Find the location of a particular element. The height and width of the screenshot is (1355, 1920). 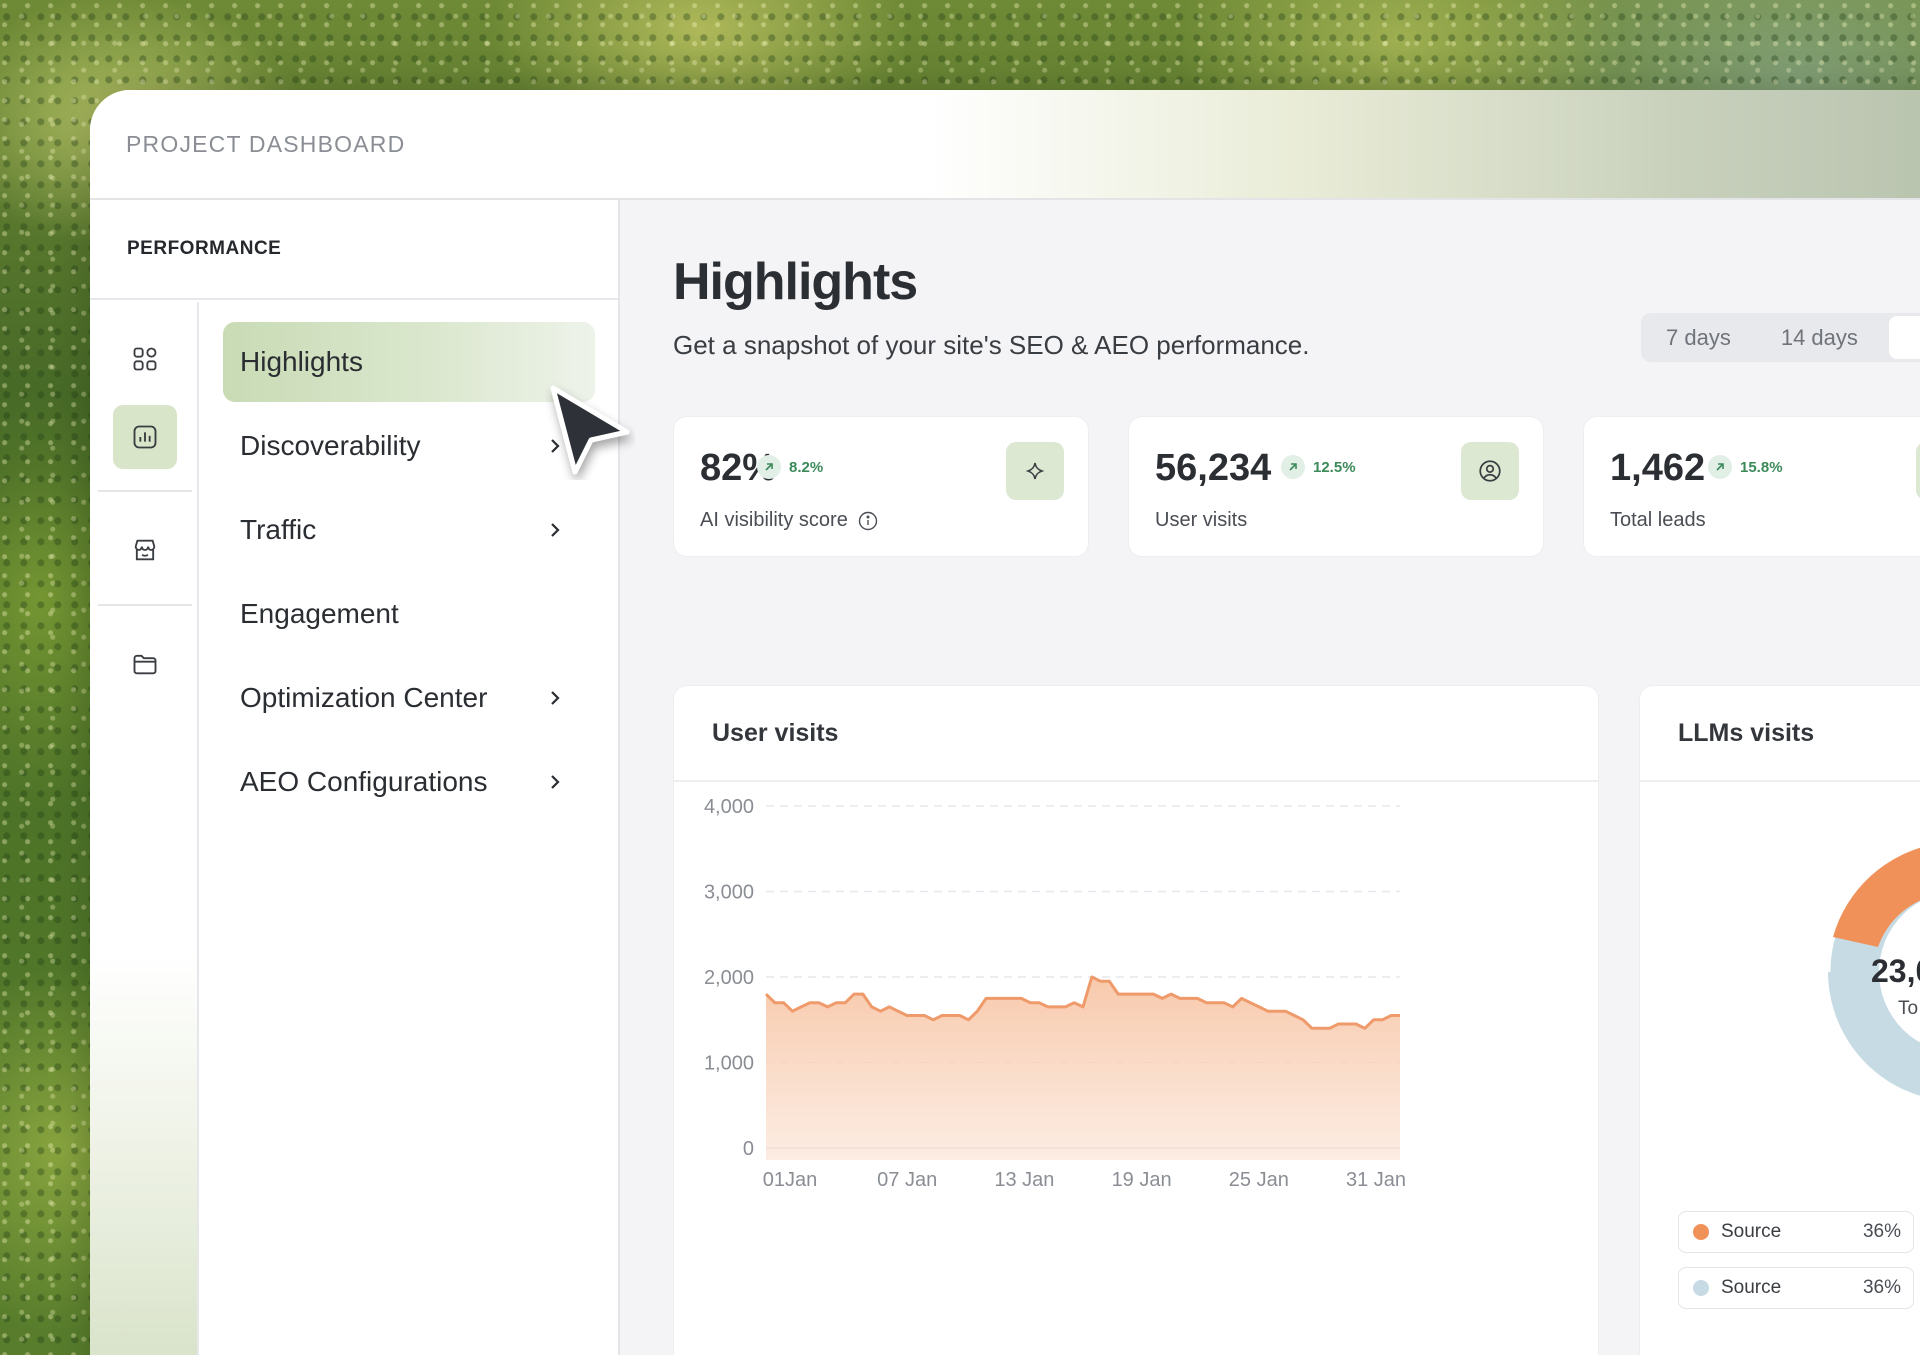

card-title: User visits is located at coordinates (1136, 734).